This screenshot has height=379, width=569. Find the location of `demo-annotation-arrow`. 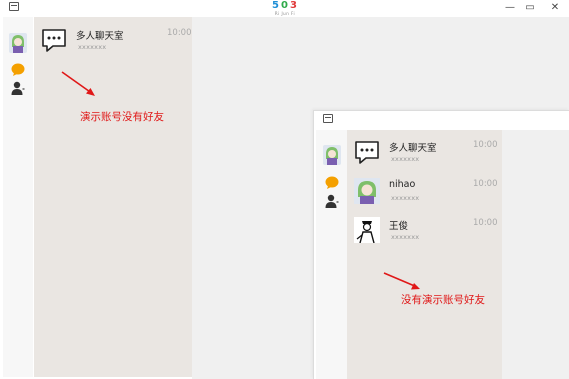

demo-annotation-arrow is located at coordinates (401, 281).